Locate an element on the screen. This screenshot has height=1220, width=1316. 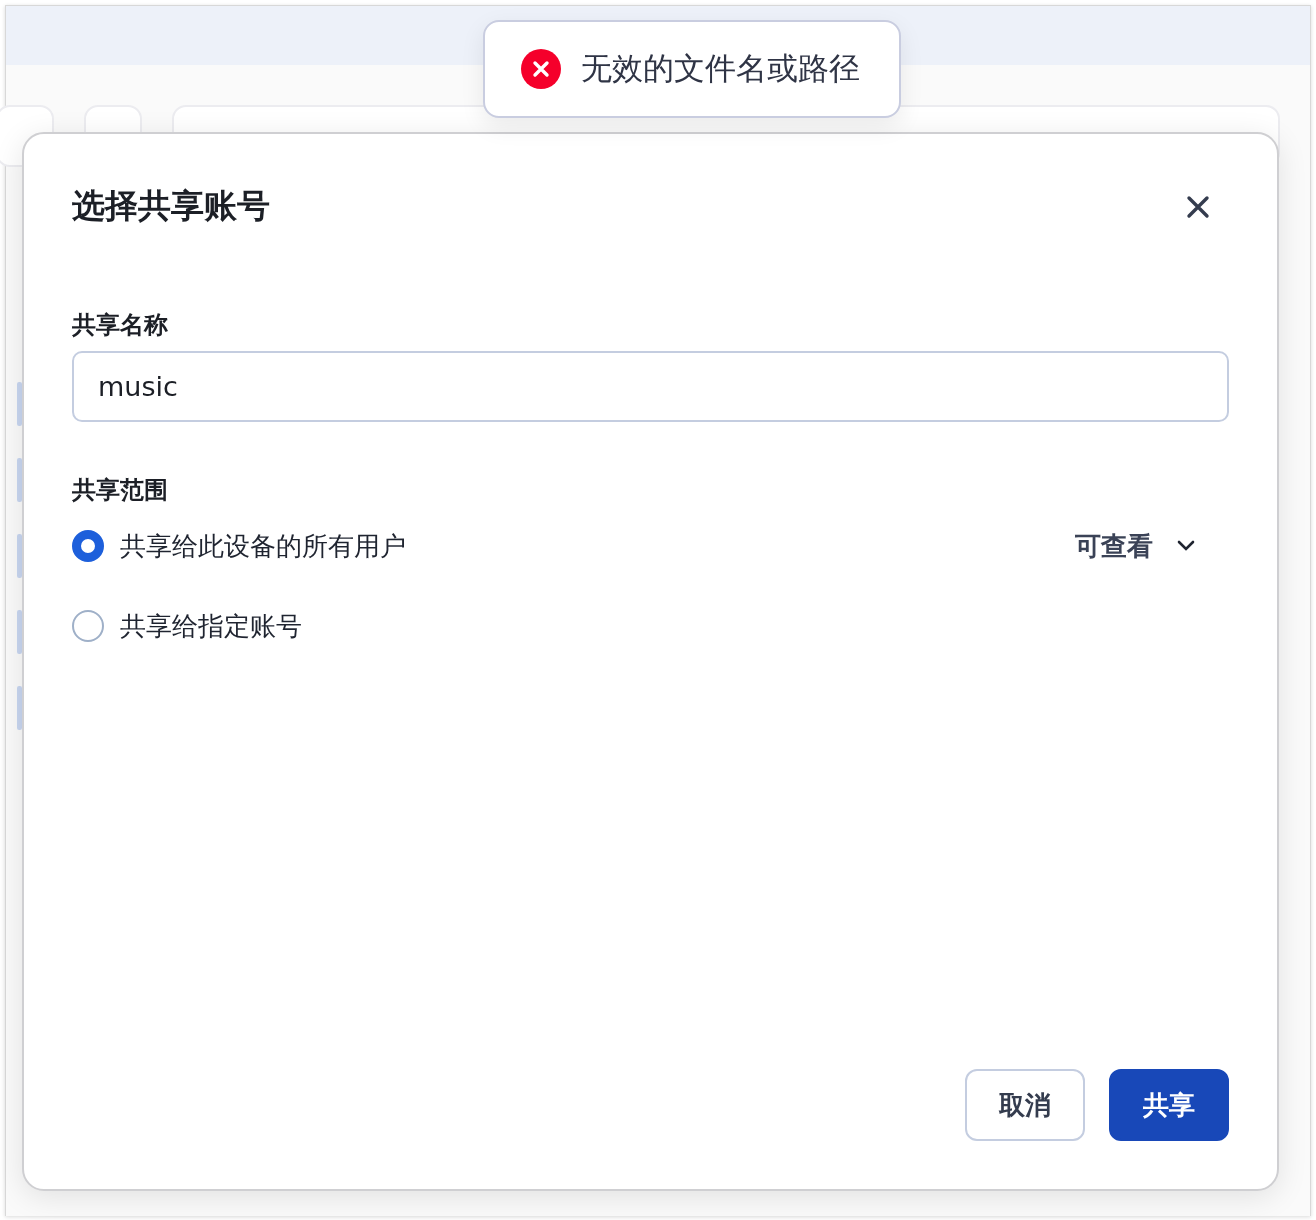
error-icon is located at coordinates (541, 69).